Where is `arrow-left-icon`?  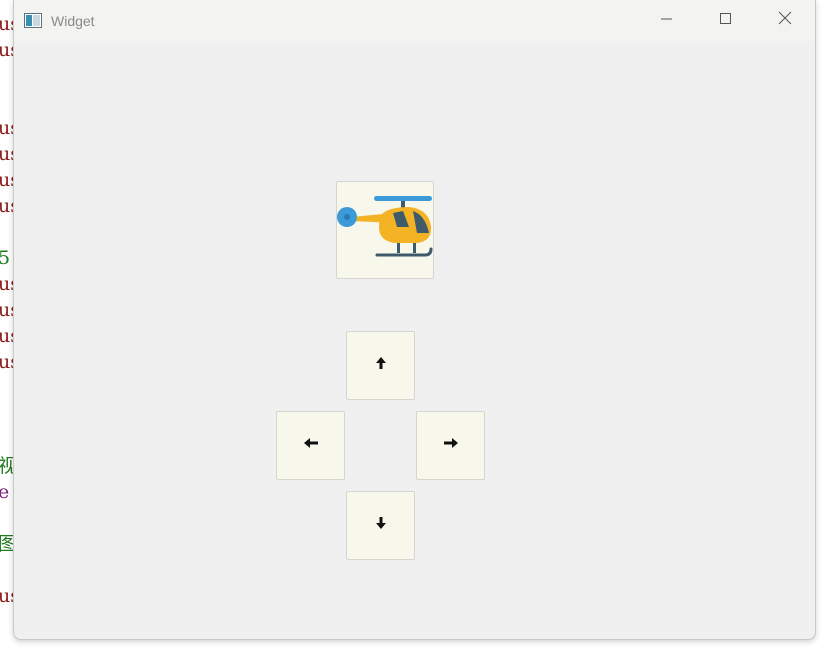 arrow-left-icon is located at coordinates (311, 445).